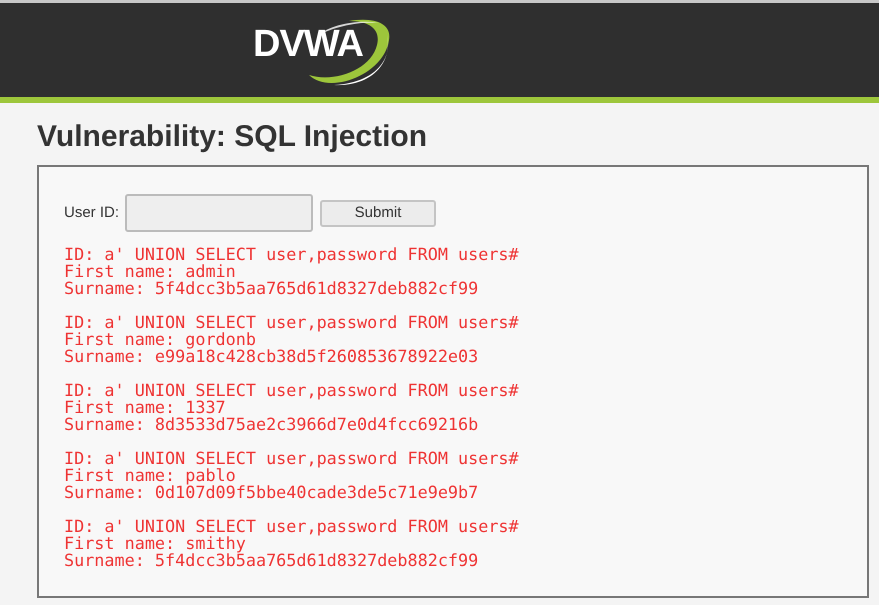 The image size is (879, 605). What do you see at coordinates (271, 356) in the screenshot?
I see `result-line: Surname: e99a18c428cb38d5f260853678922e03` at bounding box center [271, 356].